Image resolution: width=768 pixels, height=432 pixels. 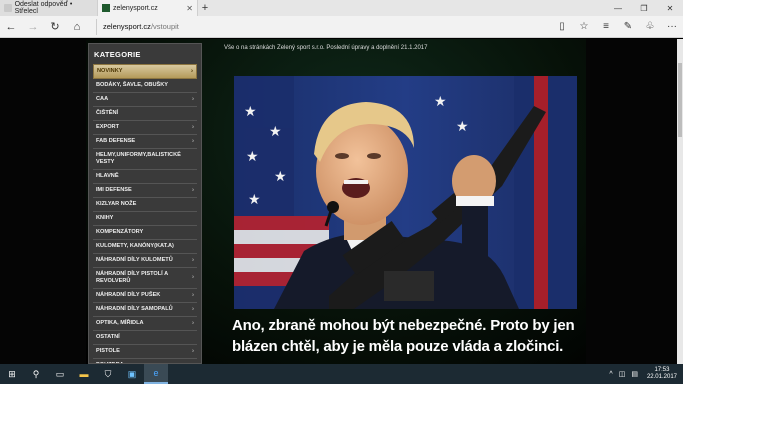 I want to click on category-item: KULOMETY, KANÓNY(KAT.A), so click(x=145, y=247).